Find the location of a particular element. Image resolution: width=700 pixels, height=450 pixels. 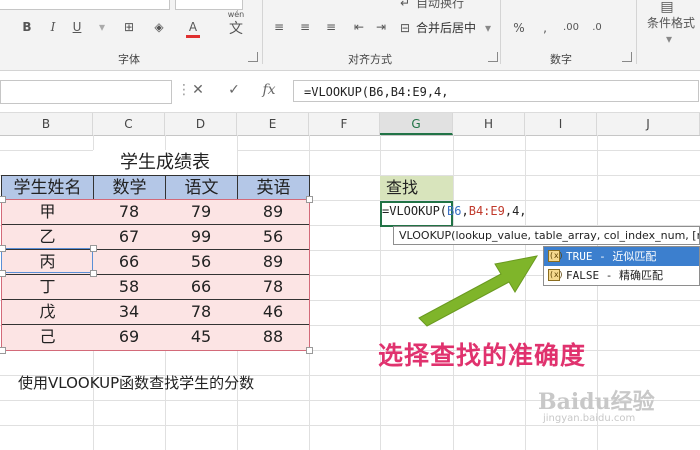

table-cell: 乙 is located at coordinates (47, 237).